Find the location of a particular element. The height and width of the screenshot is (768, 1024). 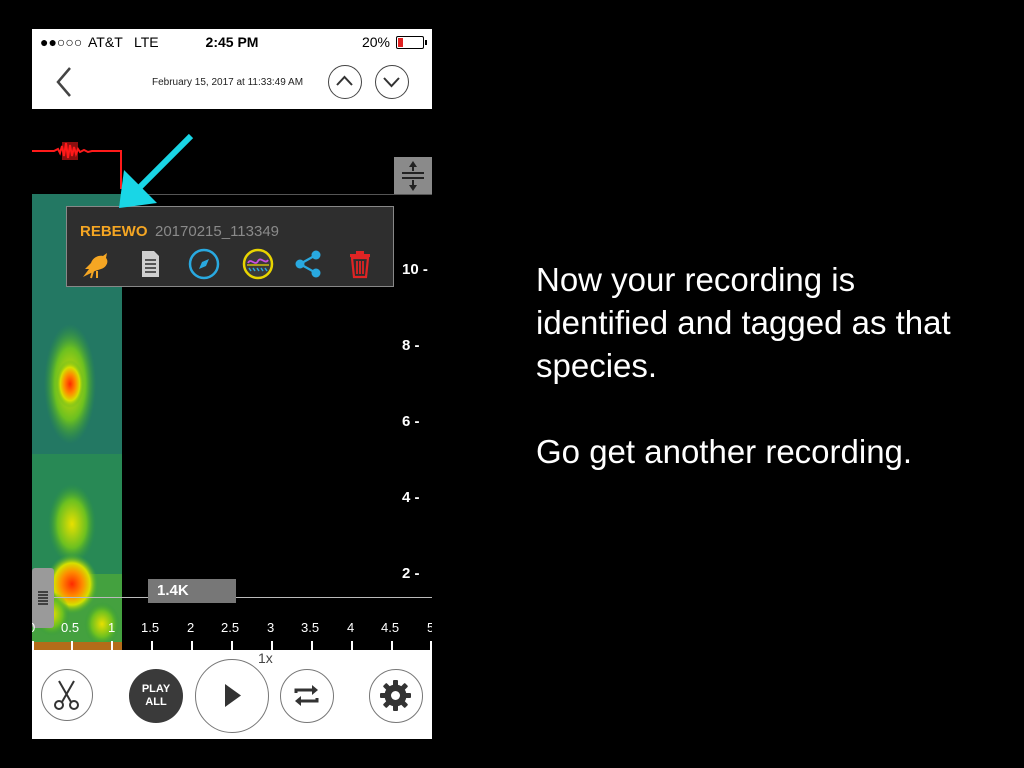

next-button is located at coordinates (392, 82).